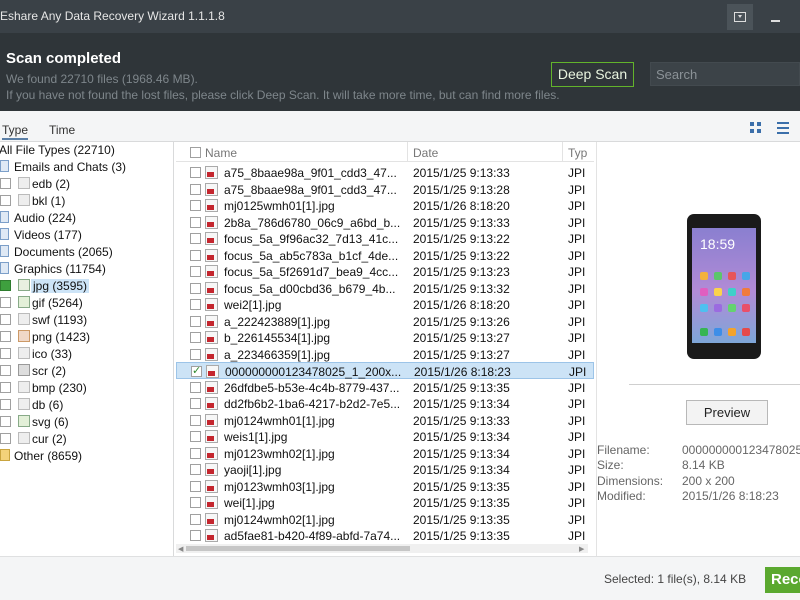 The width and height of the screenshot is (800, 600). Describe the element at coordinates (86, 337) in the screenshot. I see `tree-item-png: png (1423)` at that location.